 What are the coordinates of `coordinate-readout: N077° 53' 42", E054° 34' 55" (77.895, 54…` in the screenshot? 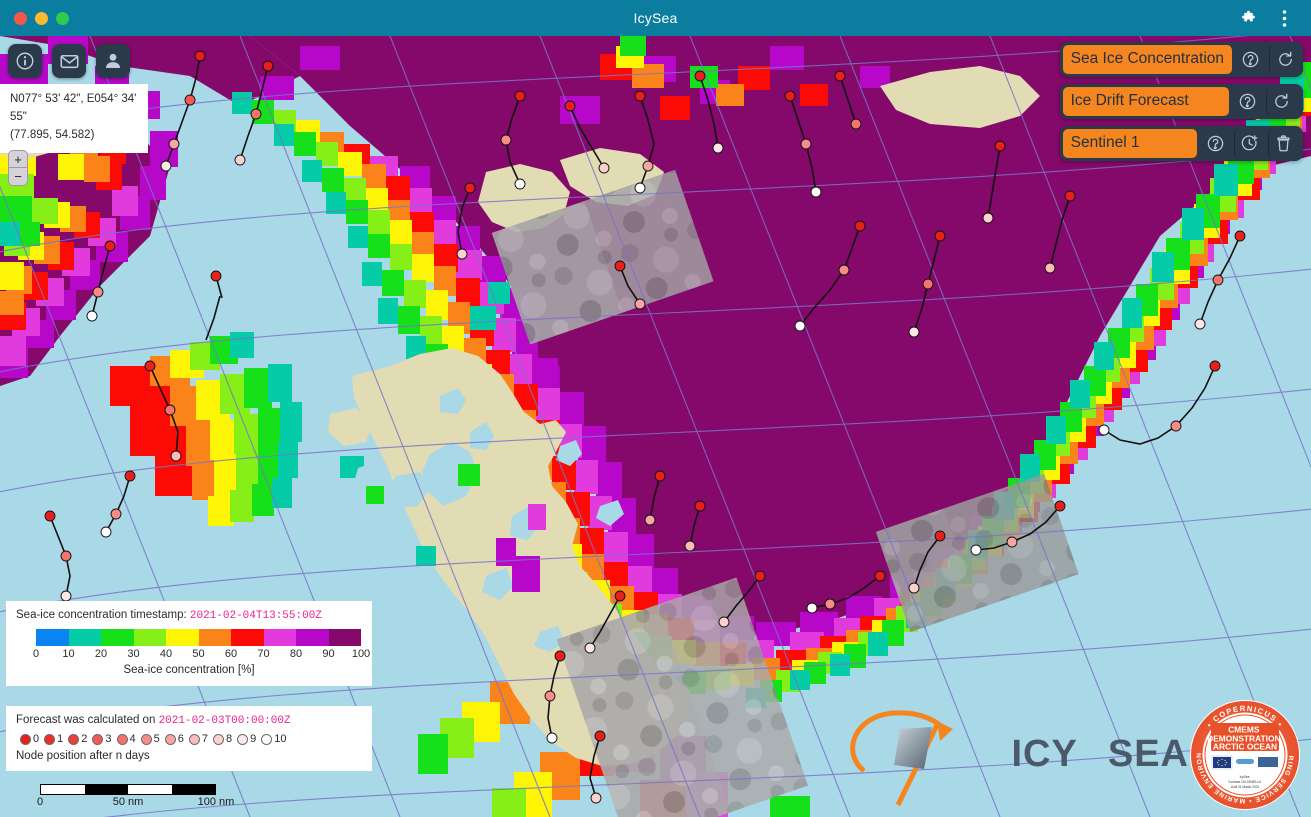 It's located at (74, 119).